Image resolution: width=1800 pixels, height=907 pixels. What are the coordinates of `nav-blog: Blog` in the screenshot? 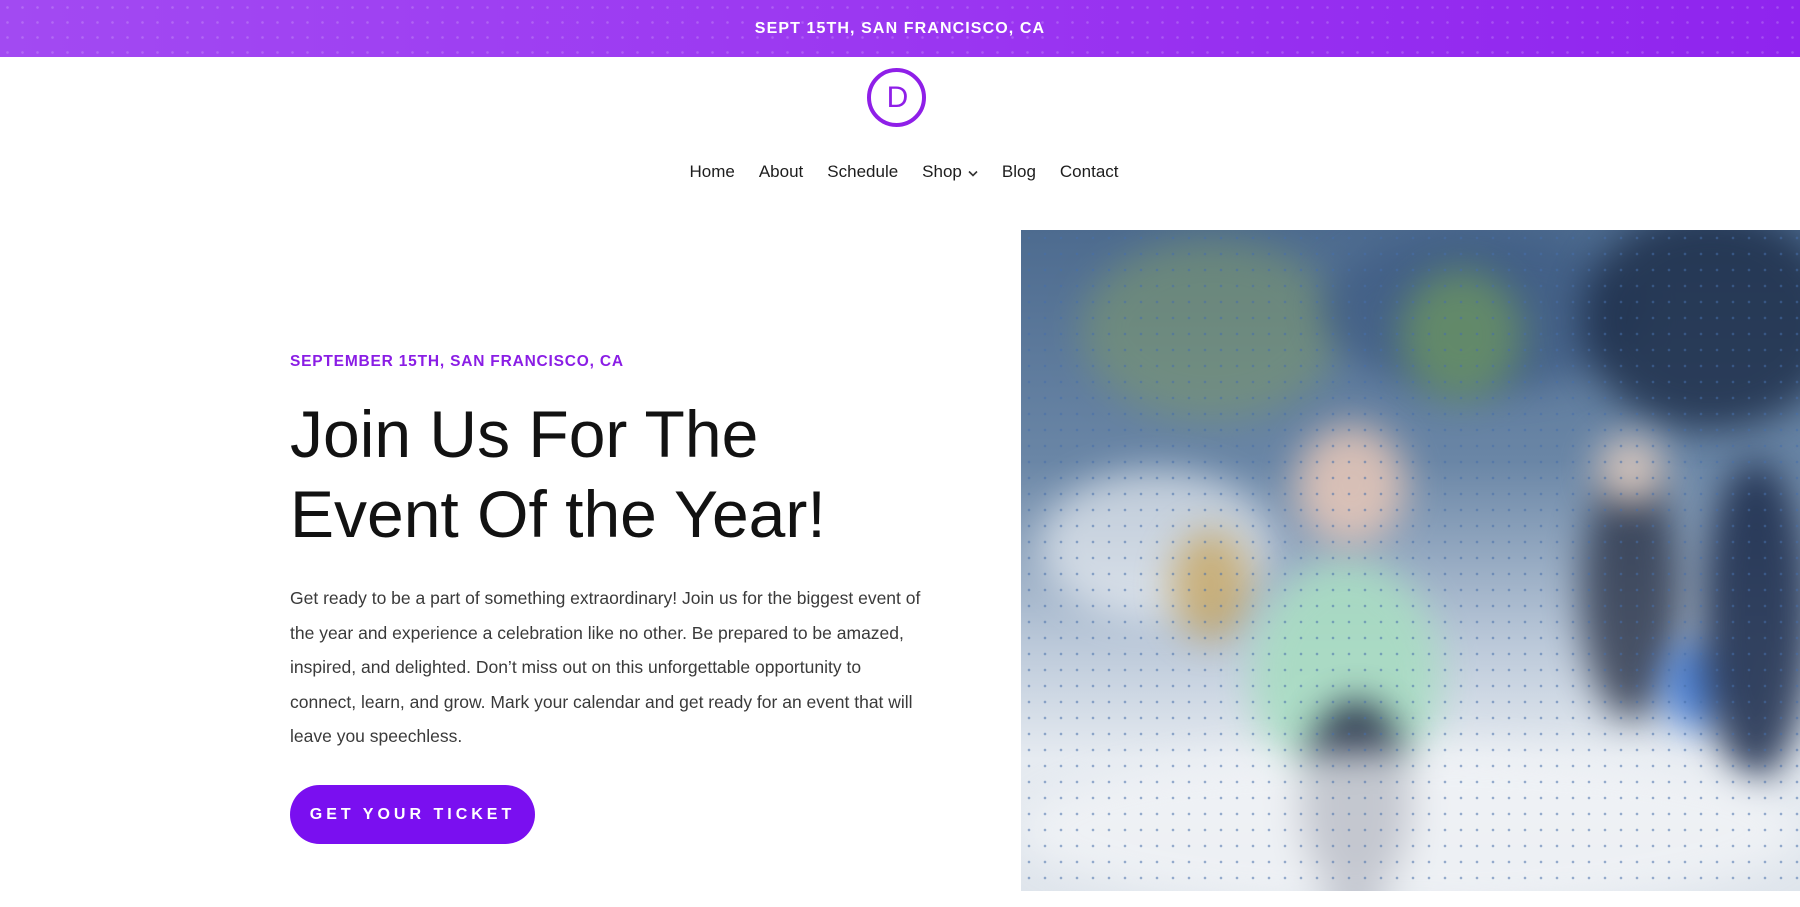 It's located at (1019, 172).